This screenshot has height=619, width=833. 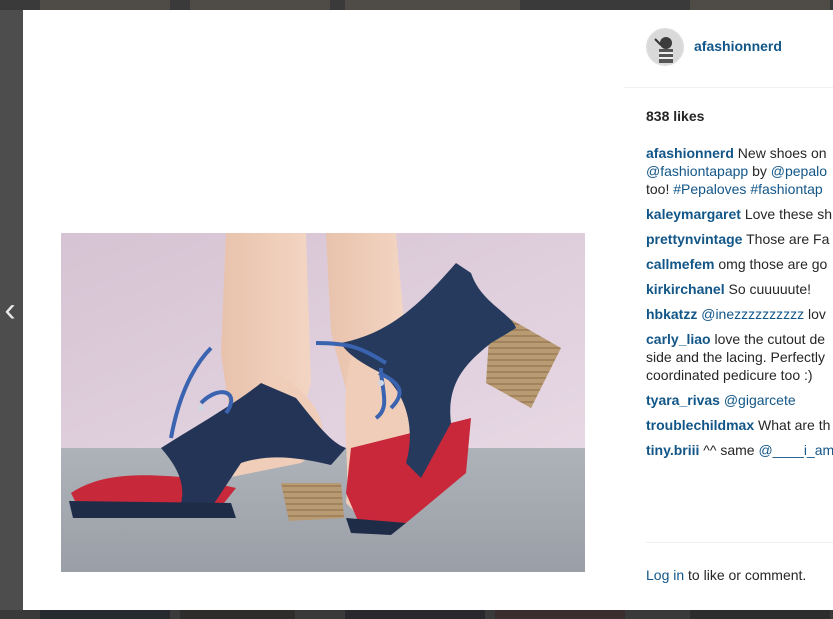 What do you see at coordinates (760, 400) in the screenshot?
I see `mention-link: @gigarcete` at bounding box center [760, 400].